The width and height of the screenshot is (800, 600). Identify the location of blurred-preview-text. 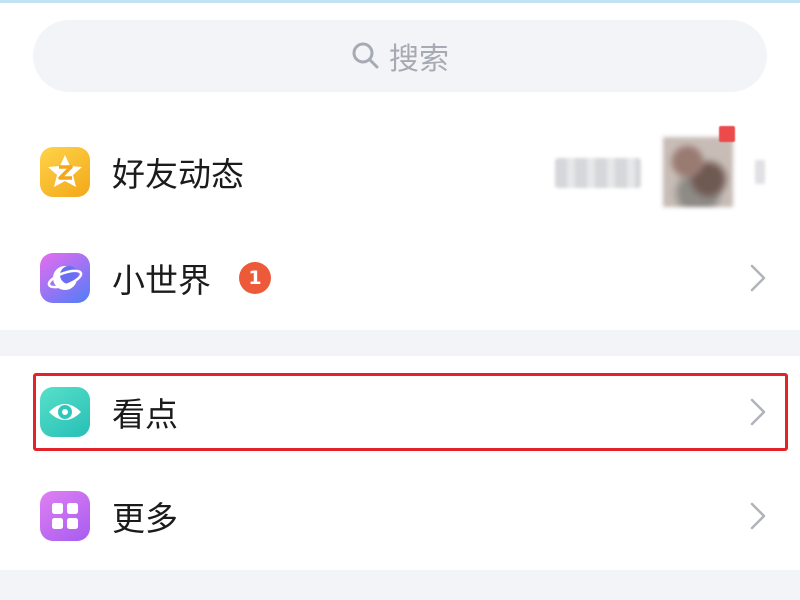
(598, 173).